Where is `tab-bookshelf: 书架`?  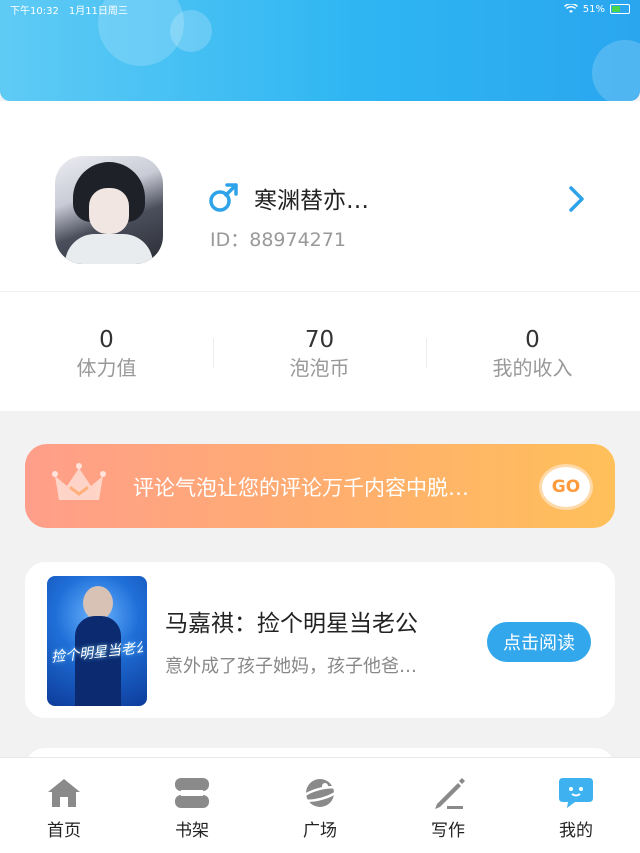 tab-bookshelf: 书架 is located at coordinates (192, 808).